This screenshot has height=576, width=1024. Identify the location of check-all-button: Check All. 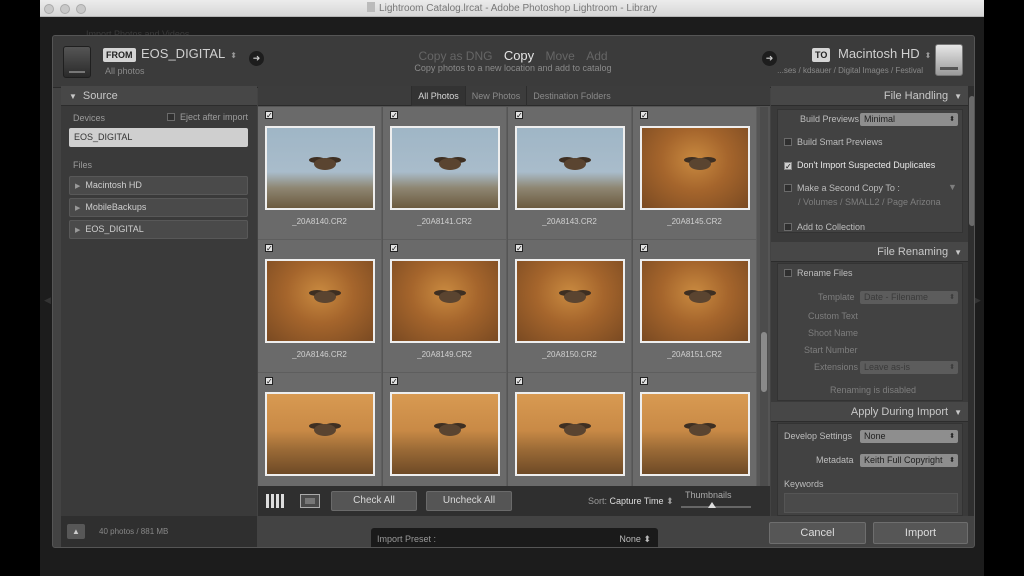
(374, 501).